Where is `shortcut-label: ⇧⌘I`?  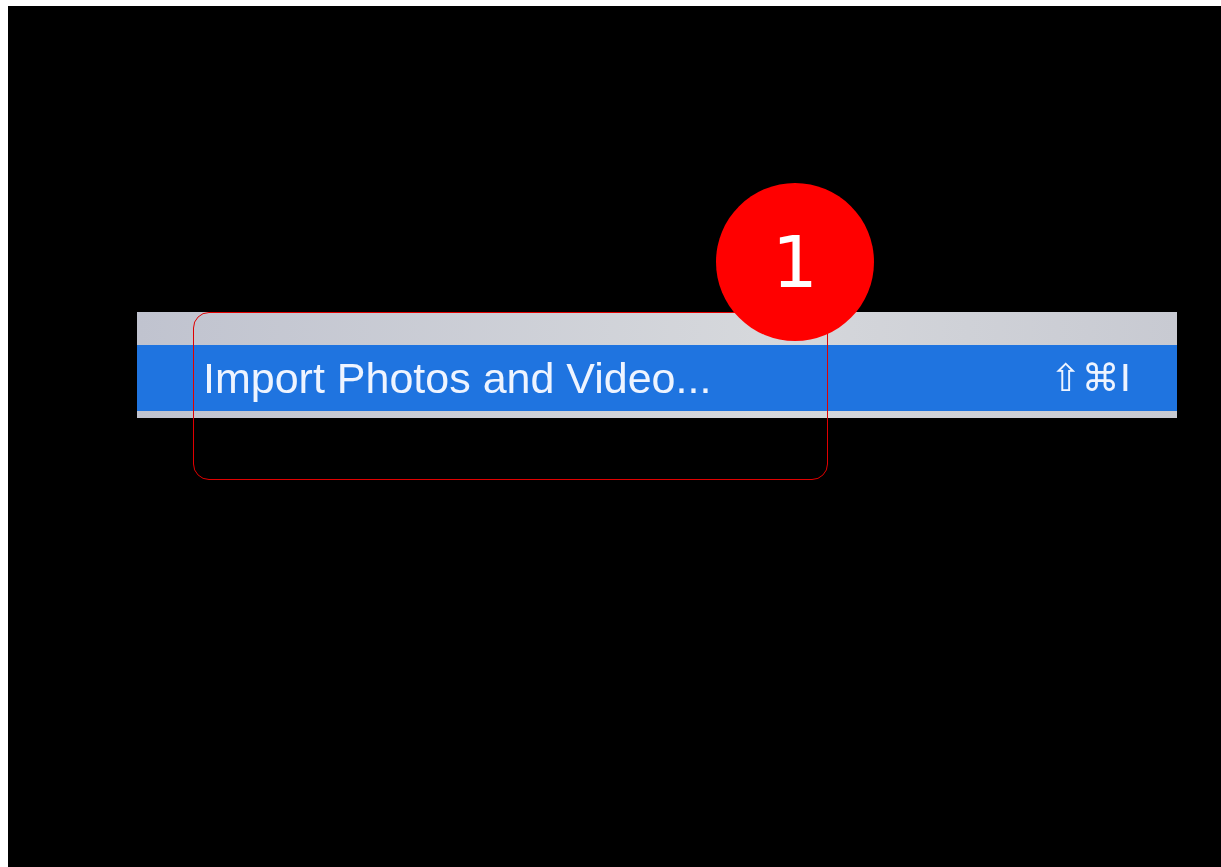 shortcut-label: ⇧⌘I is located at coordinates (1090, 378).